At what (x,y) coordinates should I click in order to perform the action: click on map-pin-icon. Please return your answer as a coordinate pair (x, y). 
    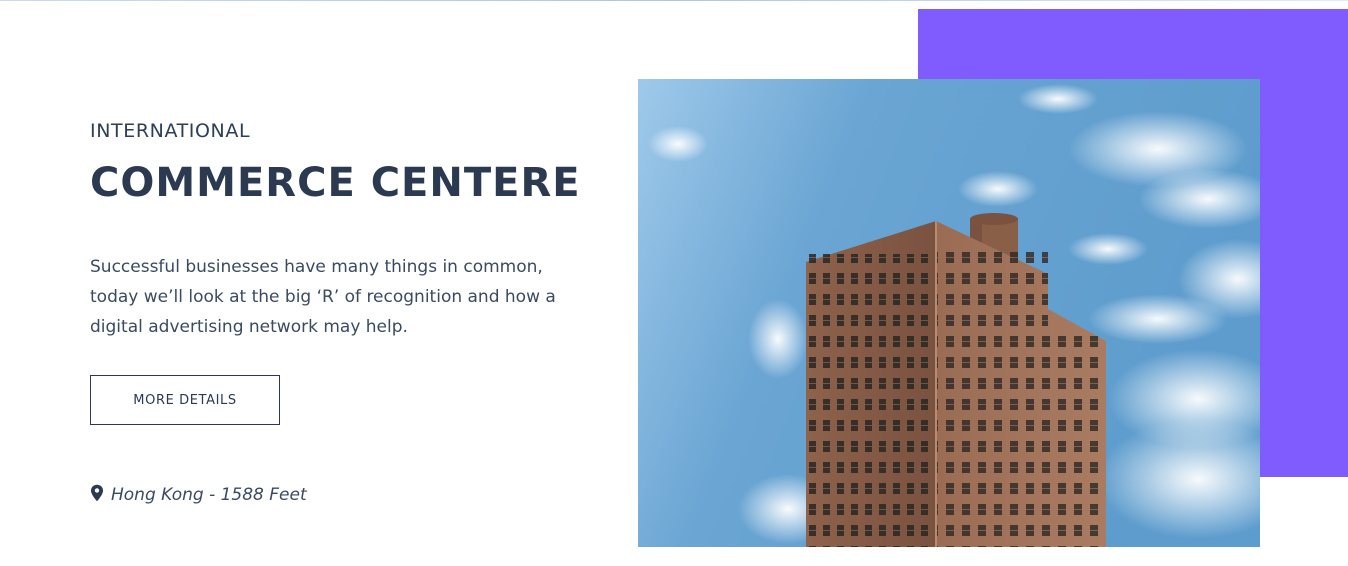
    Looking at the image, I should click on (97, 493).